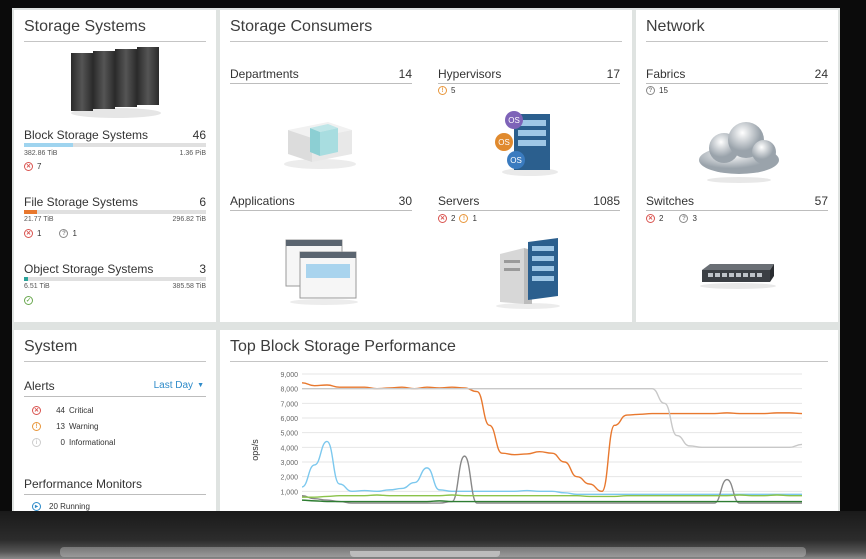 This screenshot has width=866, height=559. I want to click on object-storage-count: 3, so click(202, 269).